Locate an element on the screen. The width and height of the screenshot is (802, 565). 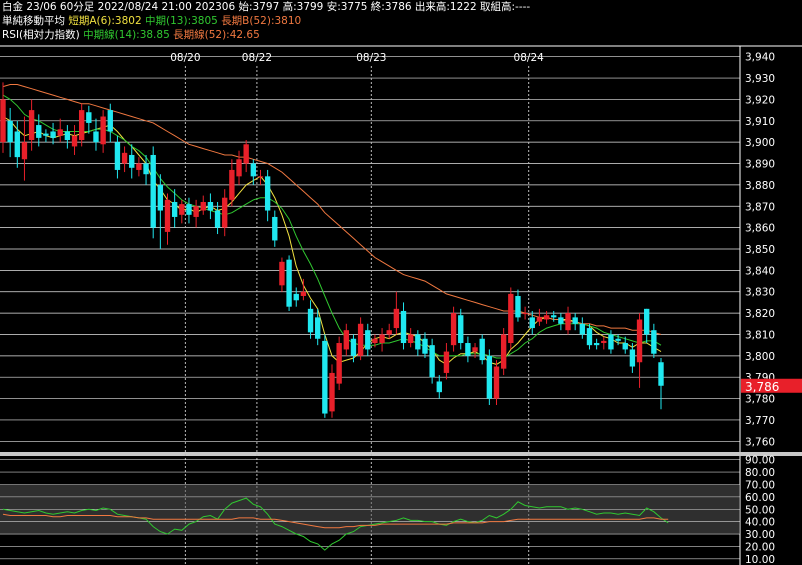
panel-separator is located at coordinates (401, 454).